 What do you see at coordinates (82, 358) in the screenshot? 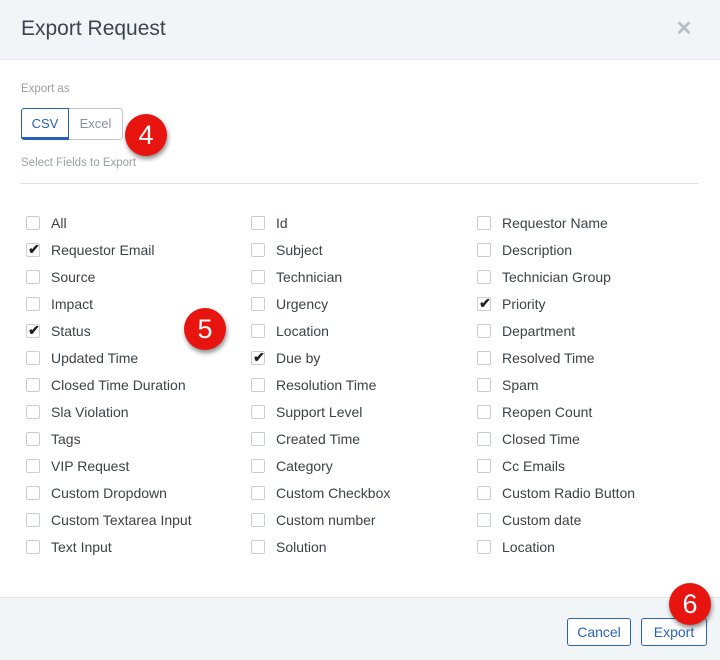
I see `field-option: Updated Time` at bounding box center [82, 358].